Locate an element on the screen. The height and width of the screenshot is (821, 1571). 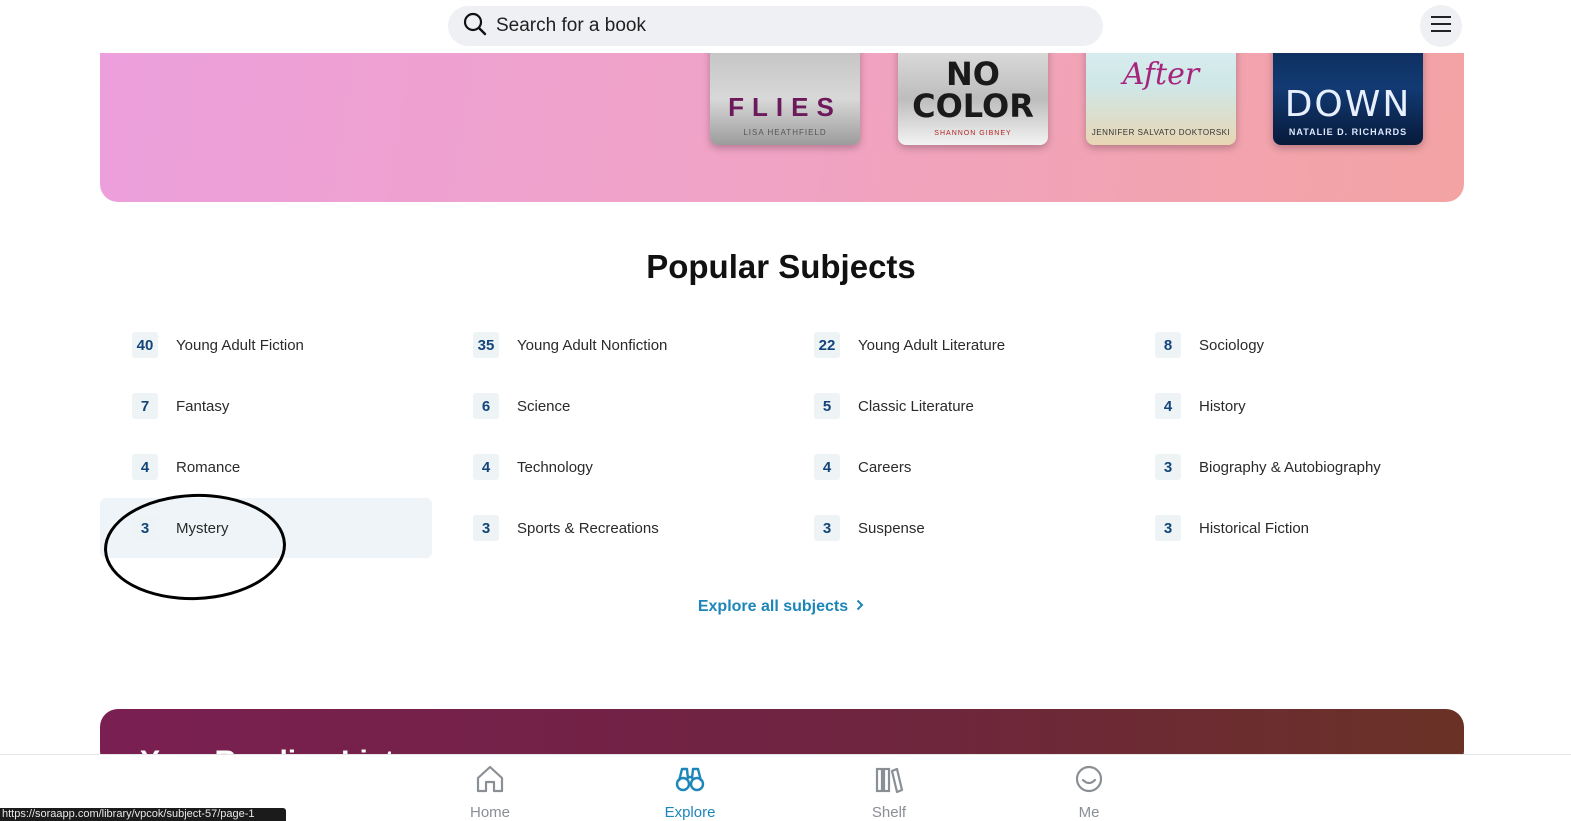
subject-item: 4 Careers is located at coordinates (948, 467).